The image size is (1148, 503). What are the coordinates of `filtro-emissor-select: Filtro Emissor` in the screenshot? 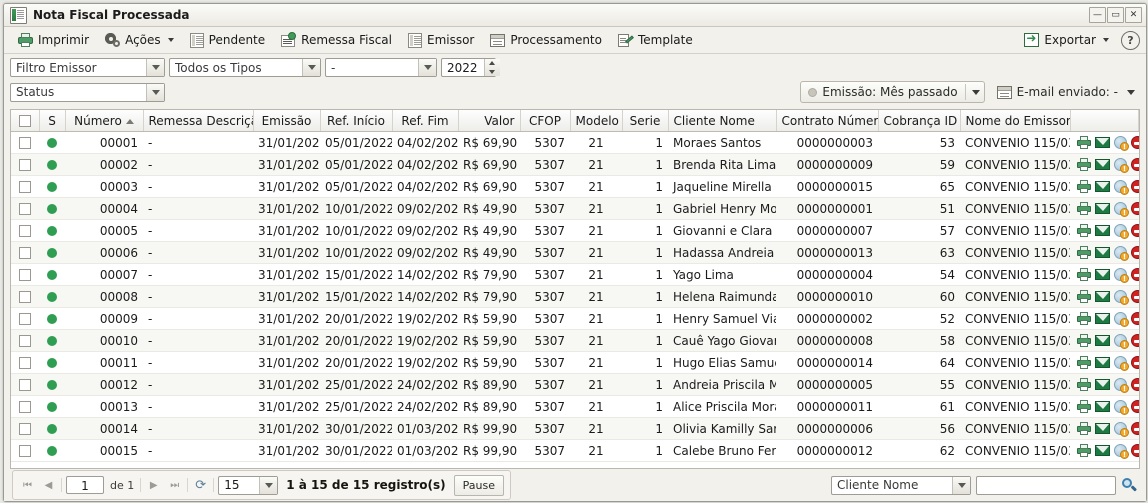 It's located at (87, 67).